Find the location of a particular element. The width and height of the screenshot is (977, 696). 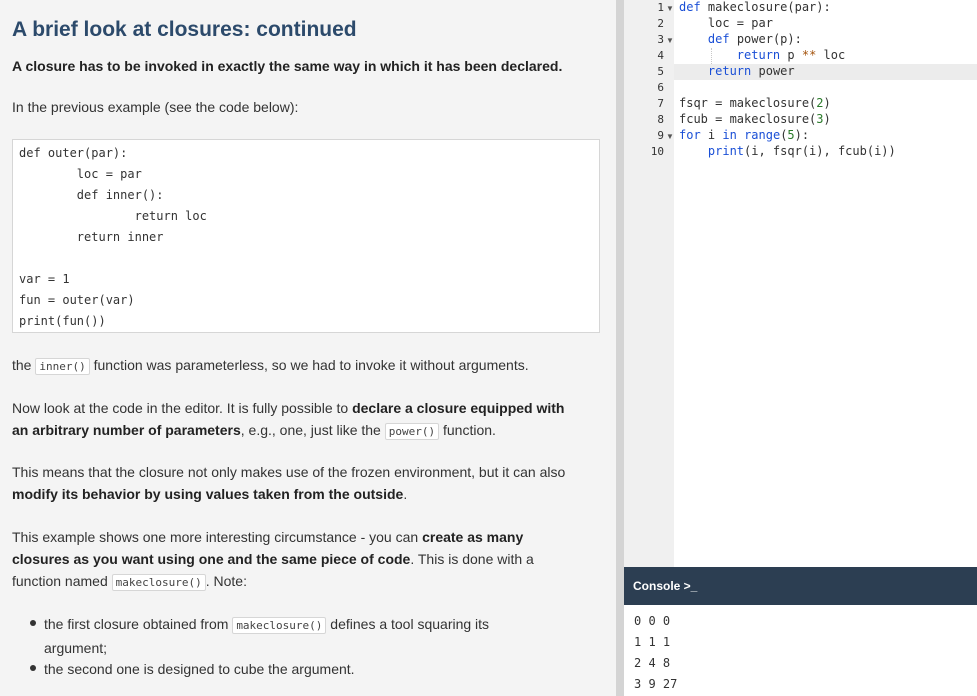

editor-line-4: return p ** loc is located at coordinates (791, 55).